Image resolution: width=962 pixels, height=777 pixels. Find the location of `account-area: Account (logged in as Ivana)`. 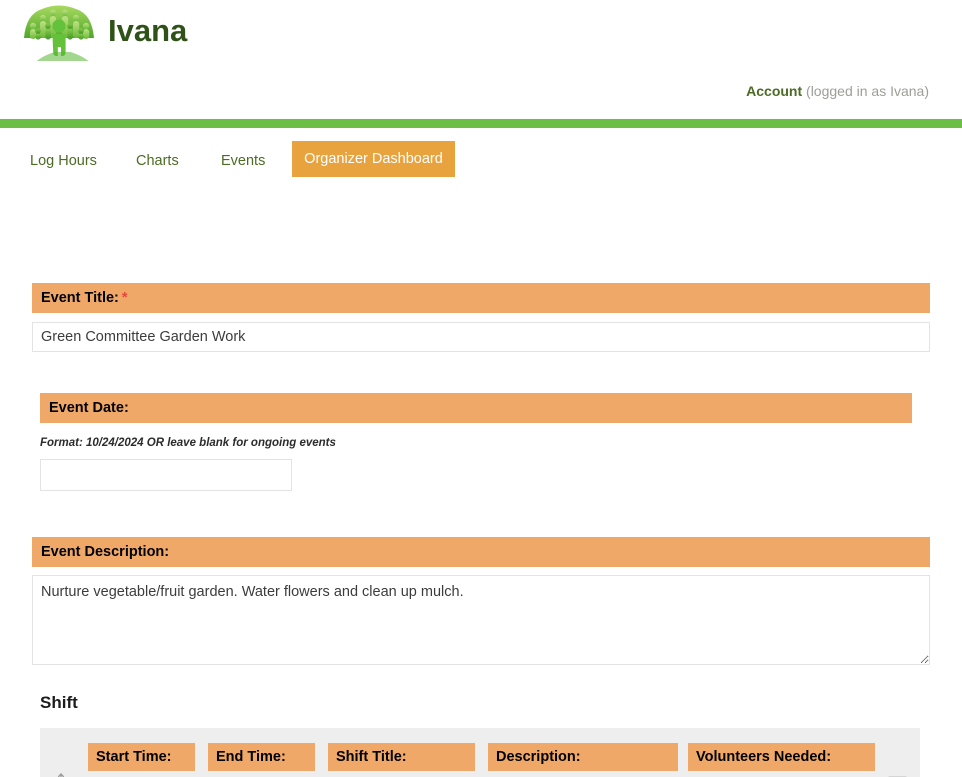

account-area: Account (logged in as Ivana) is located at coordinates (837, 91).